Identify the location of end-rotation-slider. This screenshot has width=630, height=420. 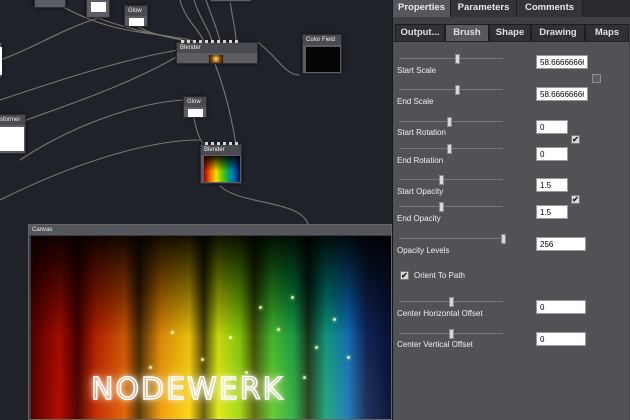
(451, 149).